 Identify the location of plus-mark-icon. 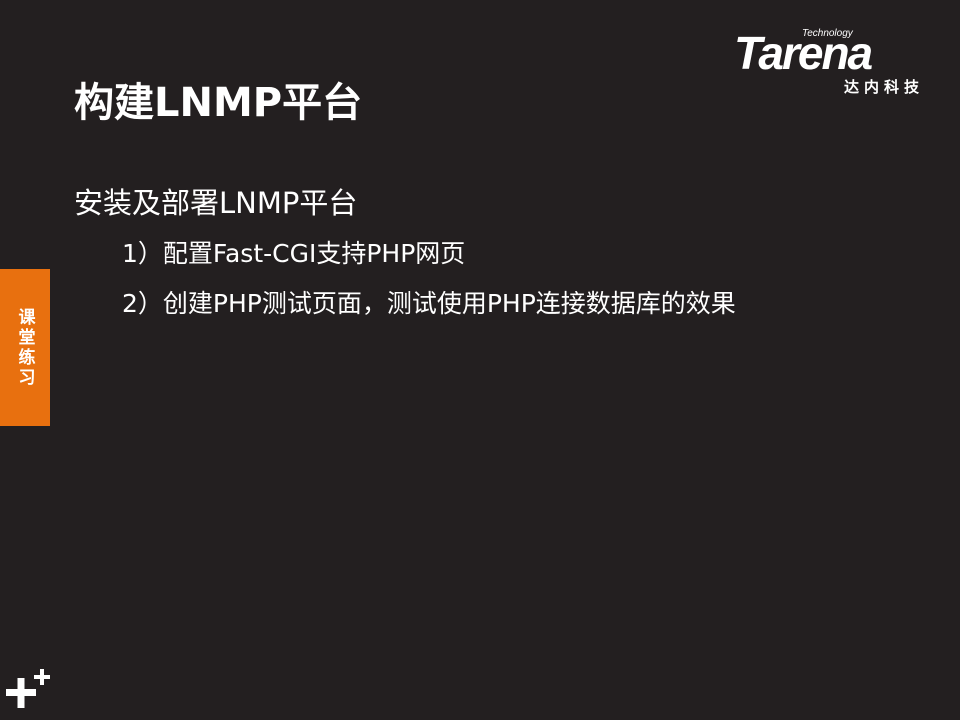
(28, 688).